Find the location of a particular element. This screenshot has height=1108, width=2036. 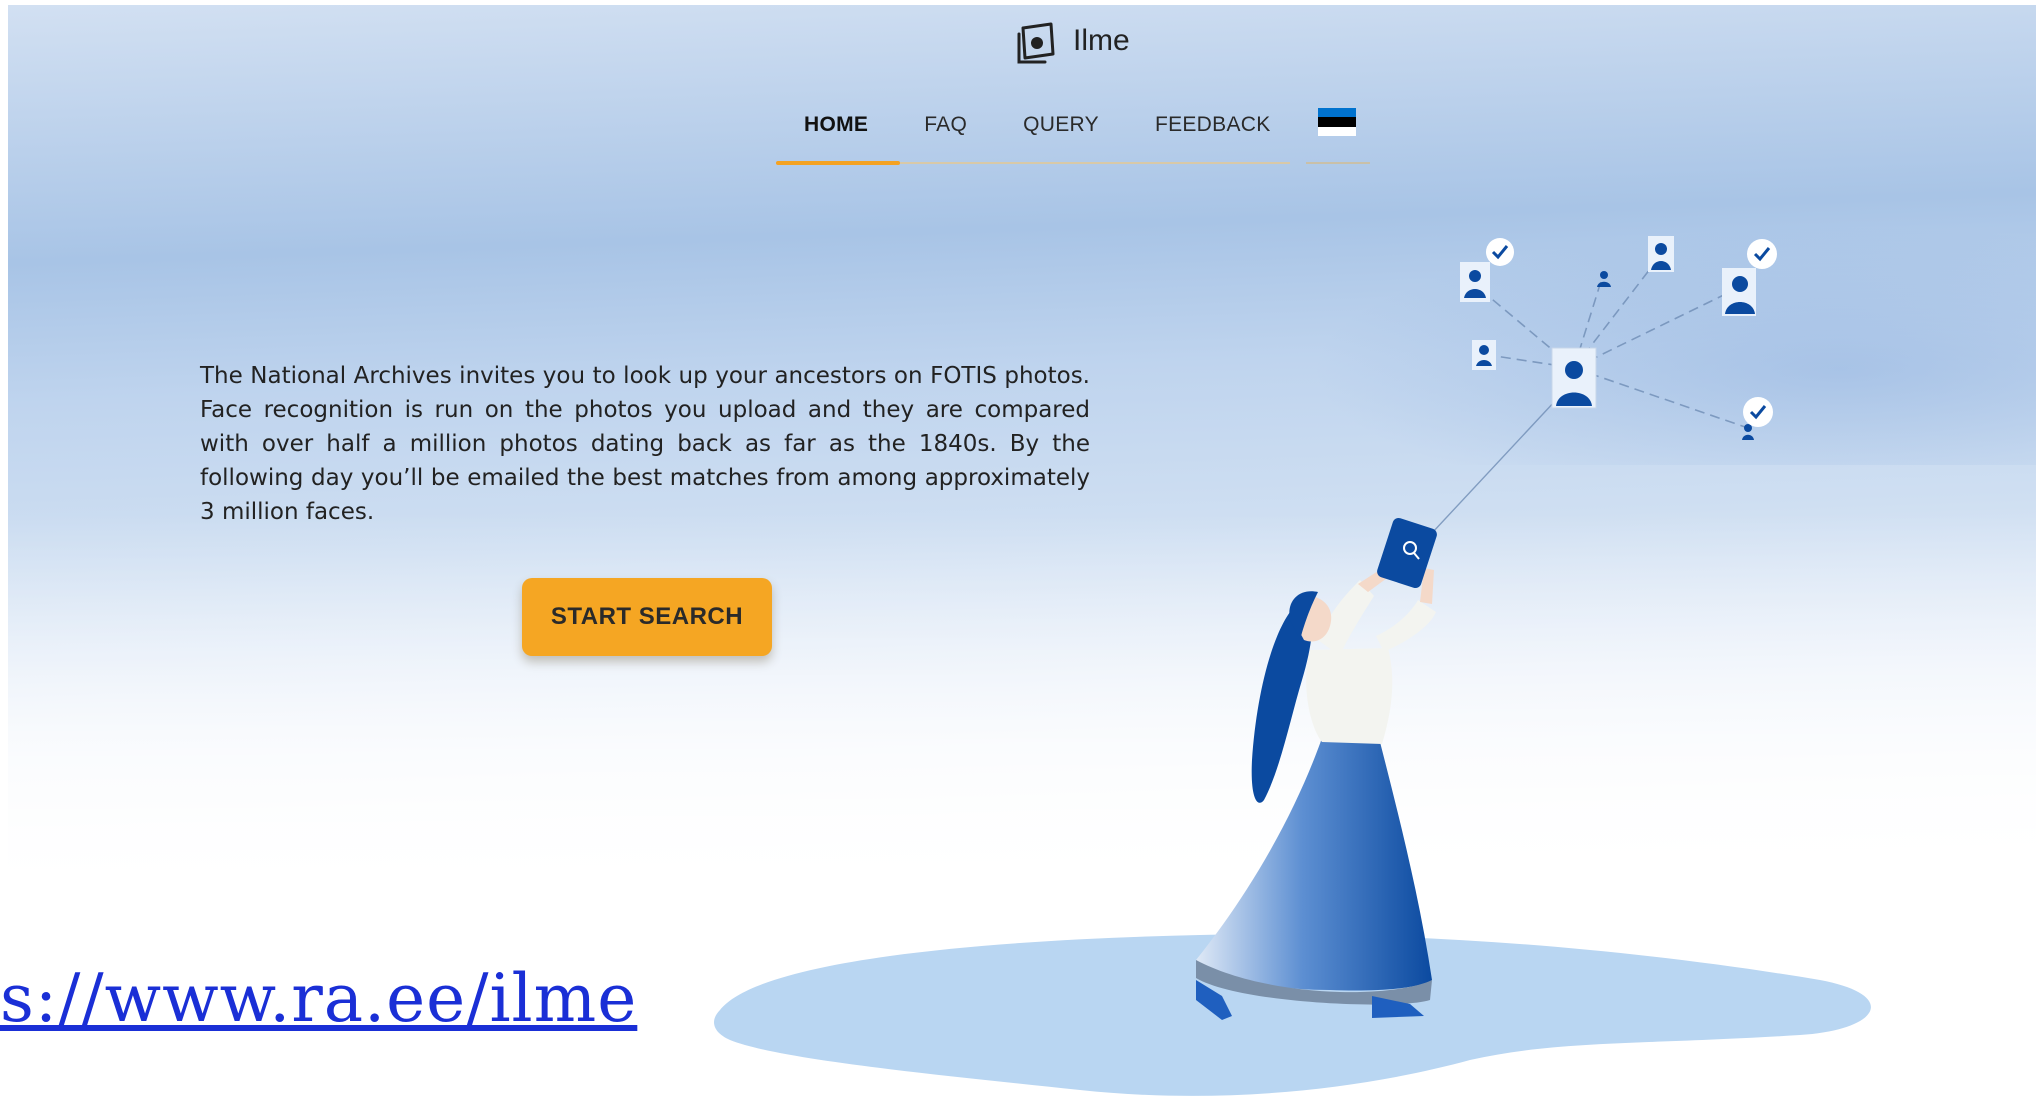

overlay-url-link: s://www.ra.ee/ilme is located at coordinates (318, 998).